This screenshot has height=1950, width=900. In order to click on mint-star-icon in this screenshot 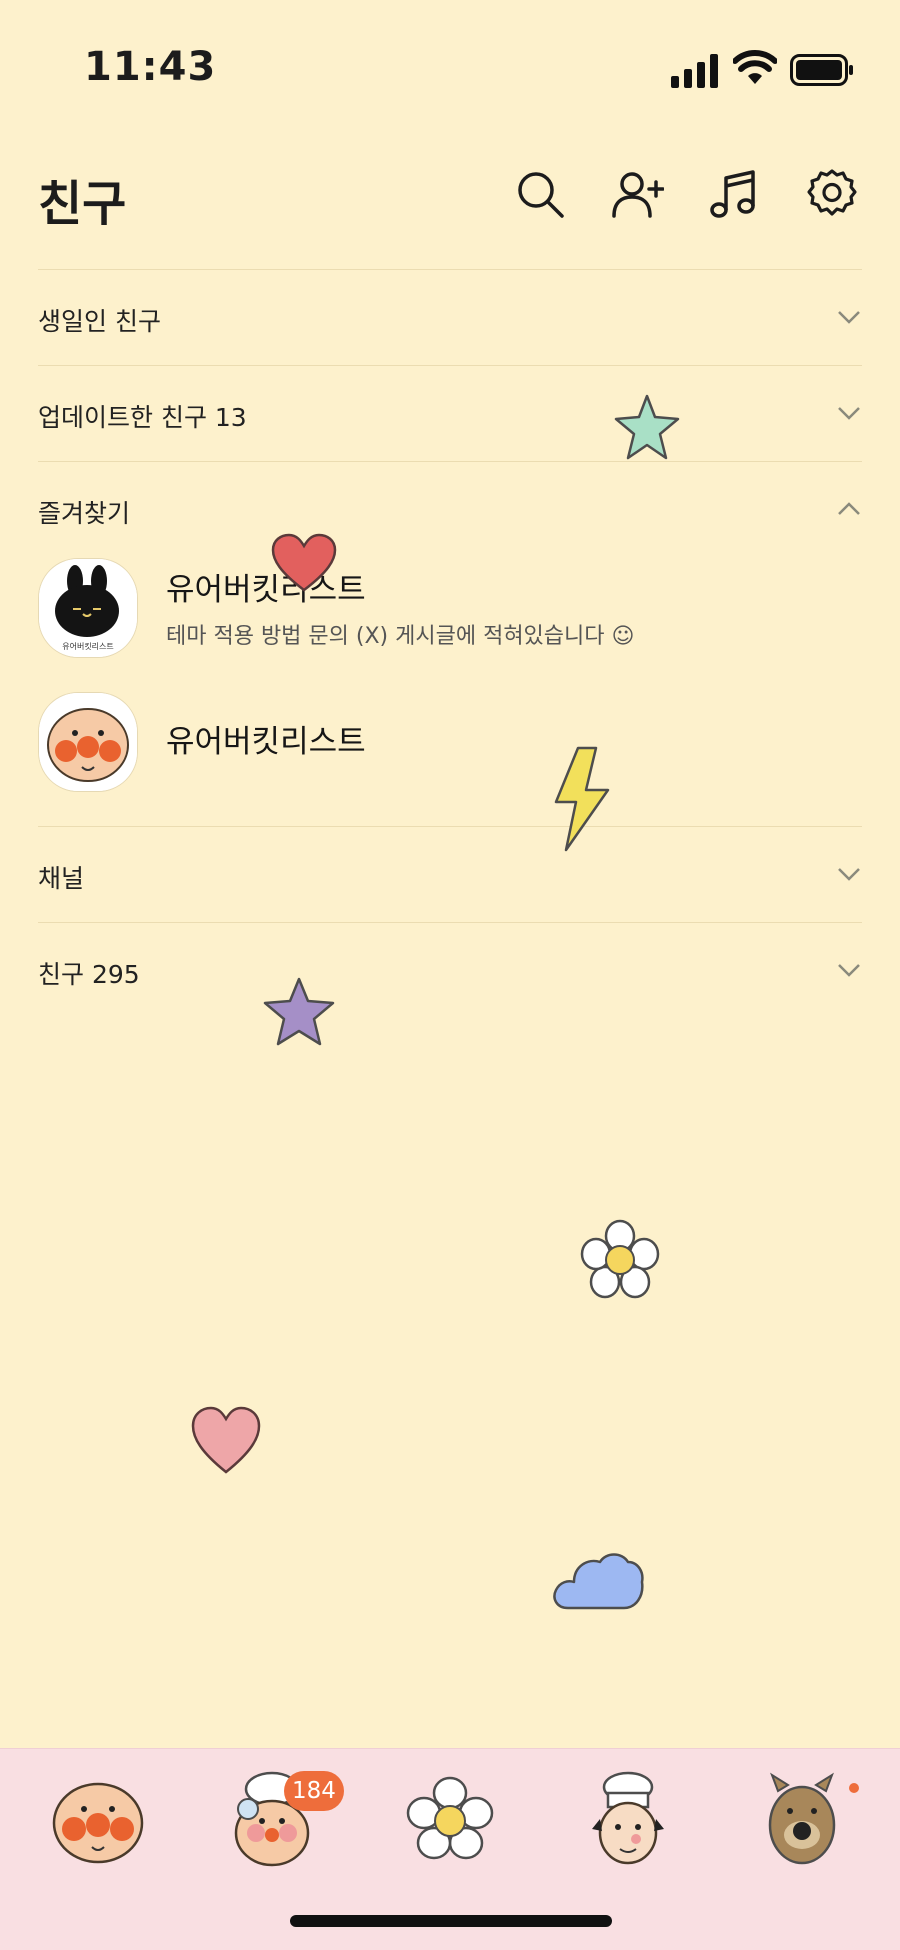, I will do `click(647, 427)`.